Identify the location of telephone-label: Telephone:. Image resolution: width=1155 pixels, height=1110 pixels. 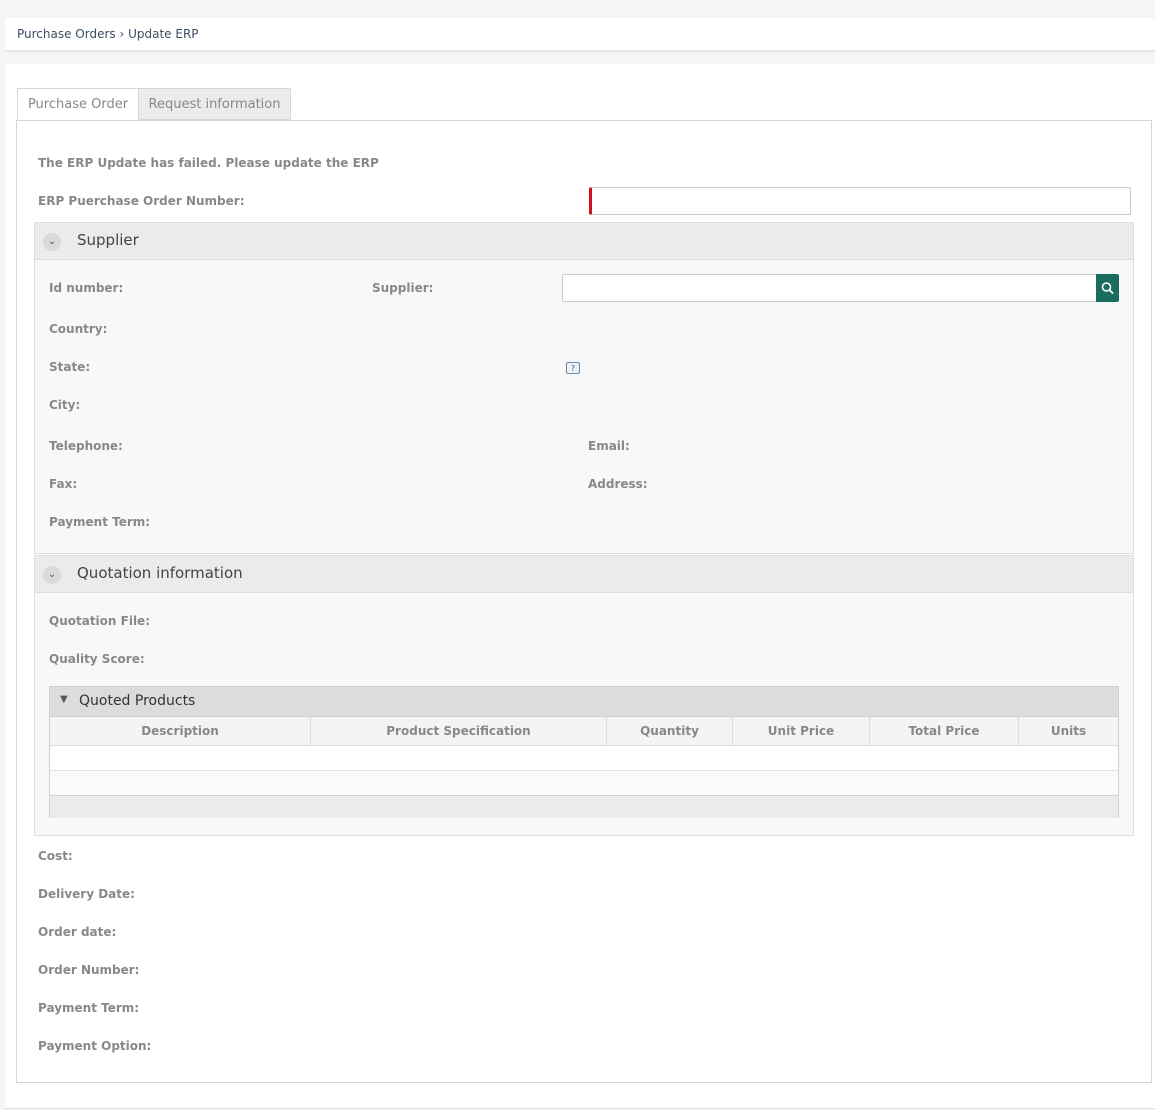
(86, 446).